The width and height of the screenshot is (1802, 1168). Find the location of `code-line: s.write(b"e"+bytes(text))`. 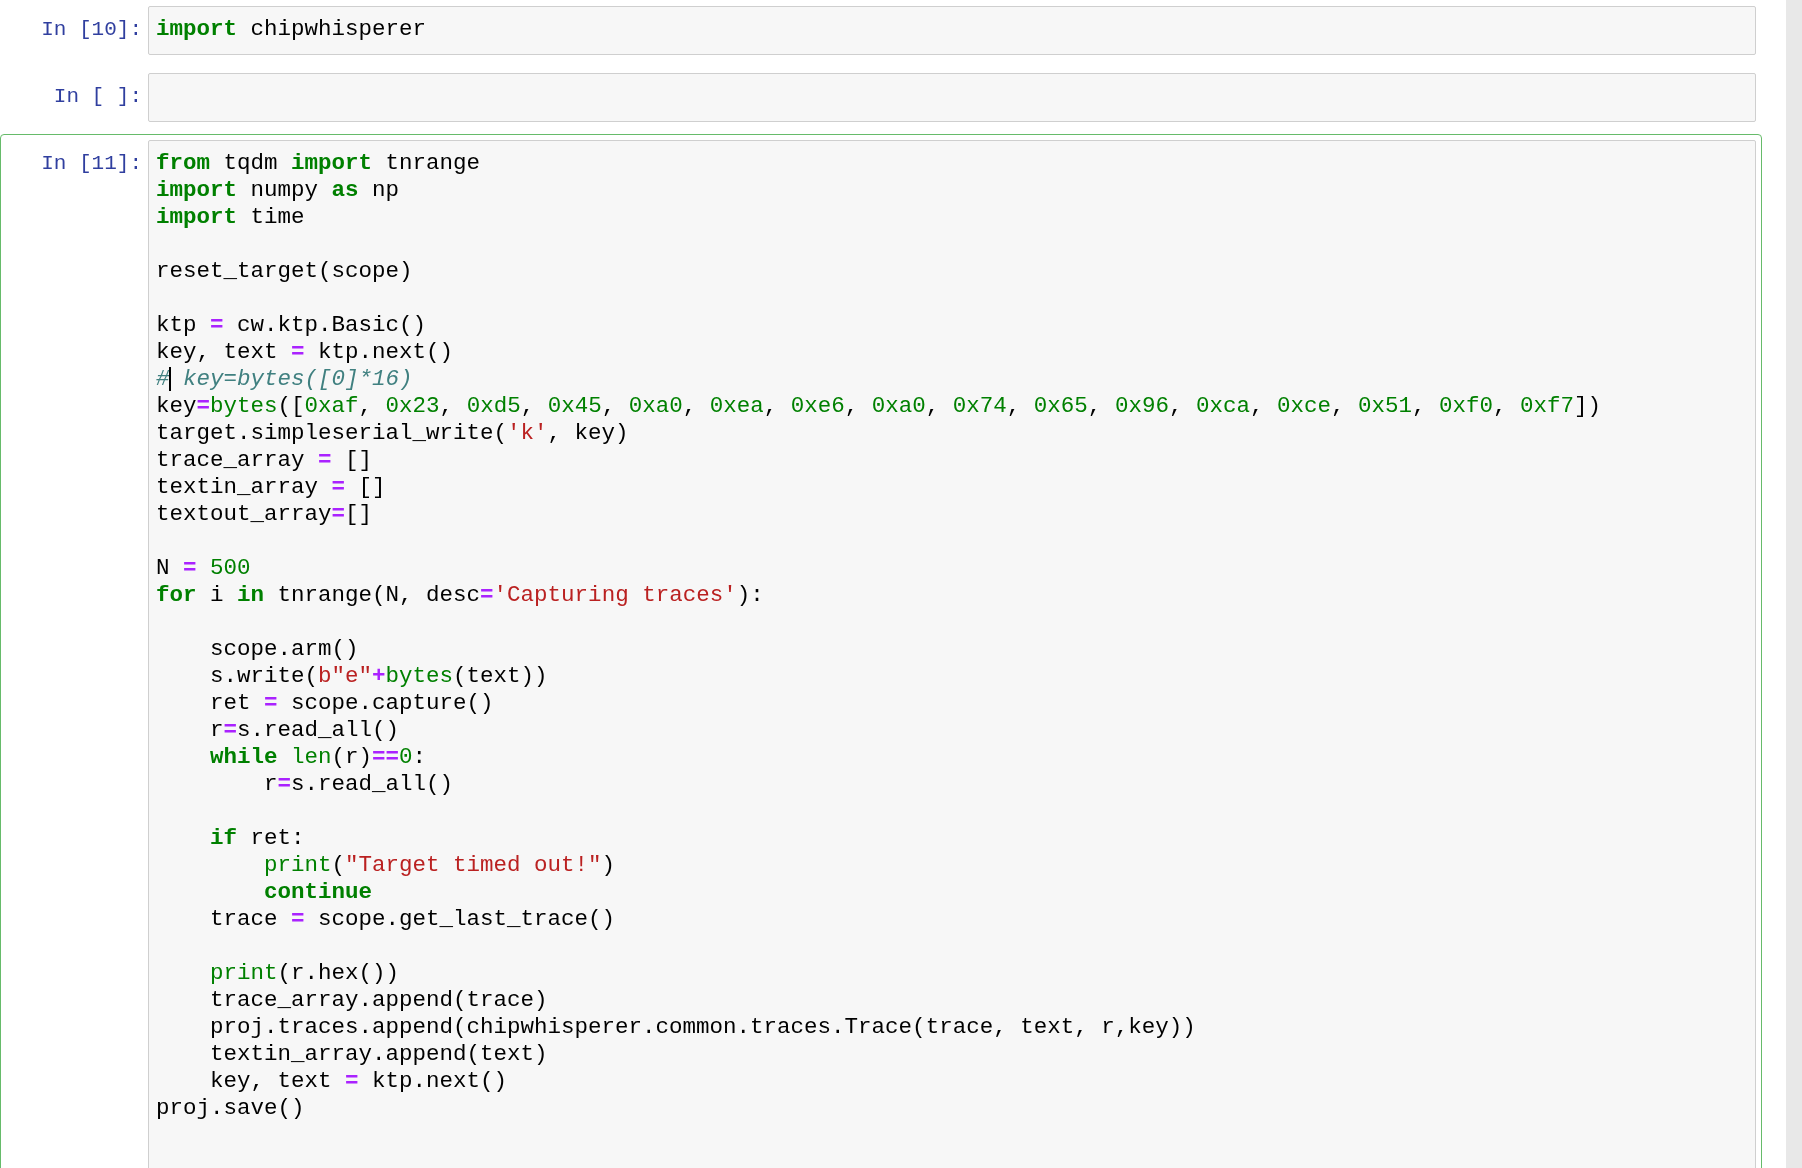

code-line: s.write(b"e"+bytes(text)) is located at coordinates (379, 676).